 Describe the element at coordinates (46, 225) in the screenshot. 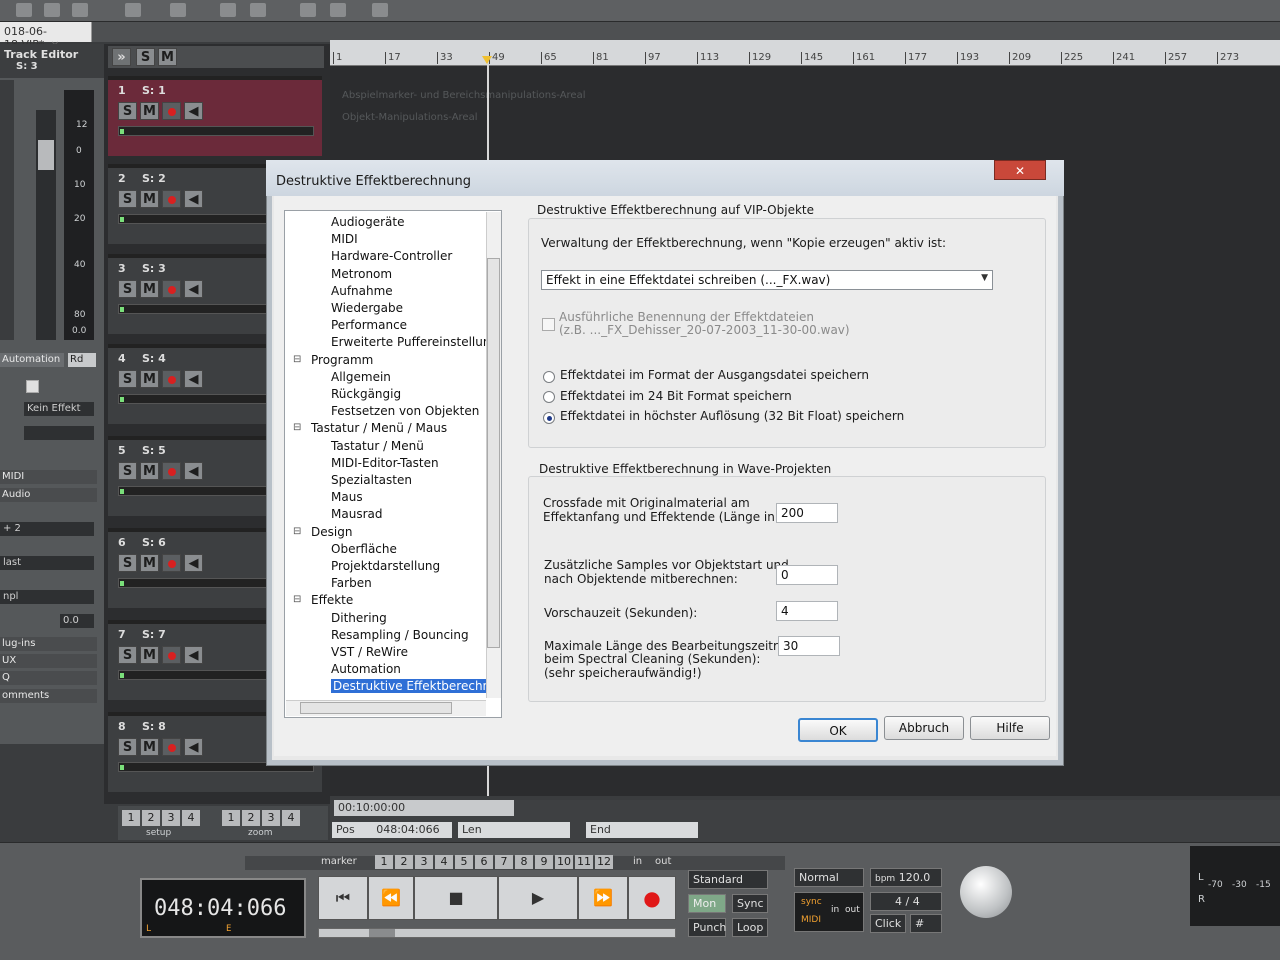

I see `volume-fader` at that location.